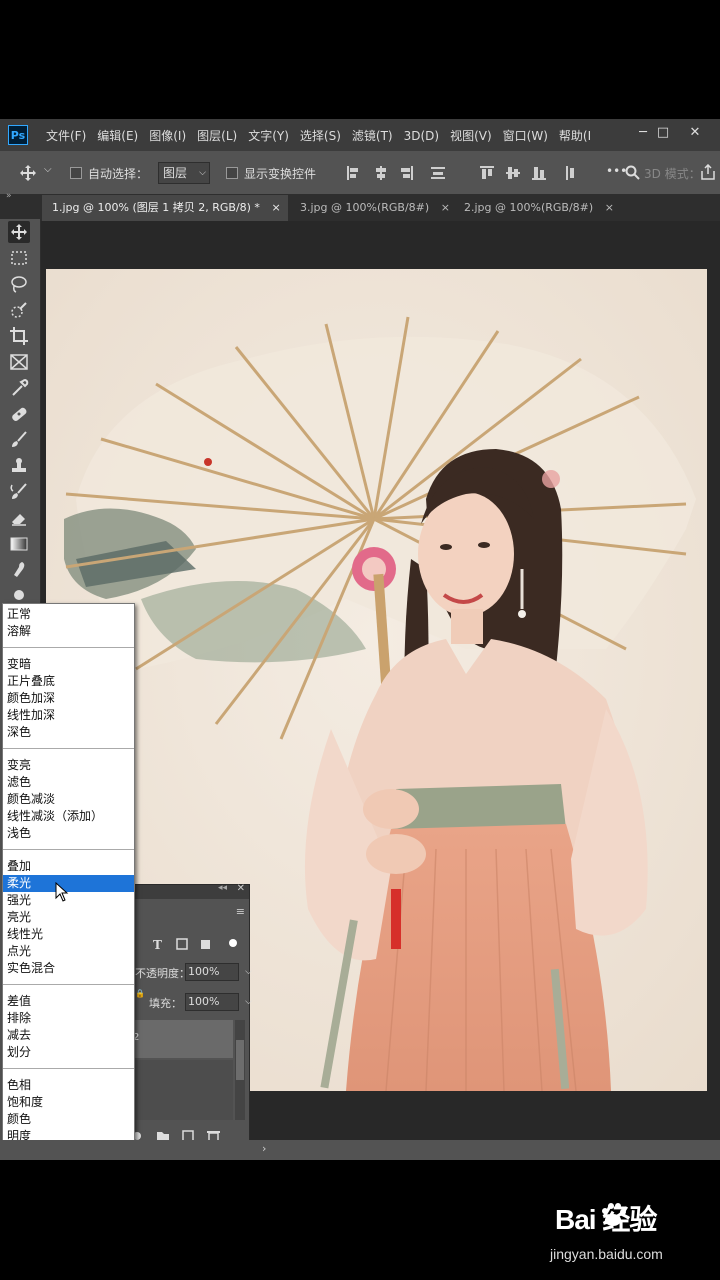 This screenshot has width=720, height=1280. What do you see at coordinates (140, 993) in the screenshot?
I see `lock-icon: 🔒` at bounding box center [140, 993].